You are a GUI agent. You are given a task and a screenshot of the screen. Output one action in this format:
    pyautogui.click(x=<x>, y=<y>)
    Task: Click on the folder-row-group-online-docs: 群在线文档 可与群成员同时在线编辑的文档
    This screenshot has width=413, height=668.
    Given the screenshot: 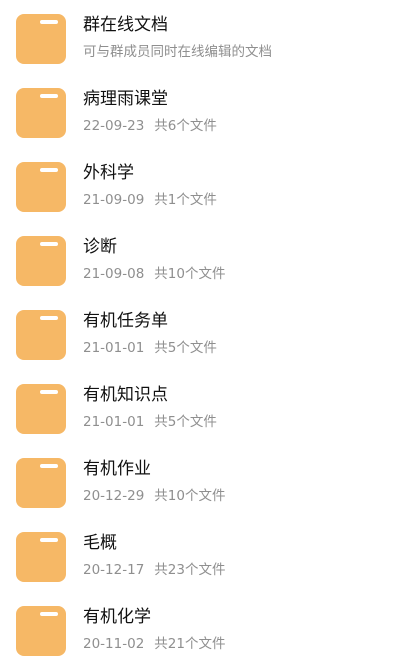 What is the action you would take?
    pyautogui.click(x=206, y=51)
    